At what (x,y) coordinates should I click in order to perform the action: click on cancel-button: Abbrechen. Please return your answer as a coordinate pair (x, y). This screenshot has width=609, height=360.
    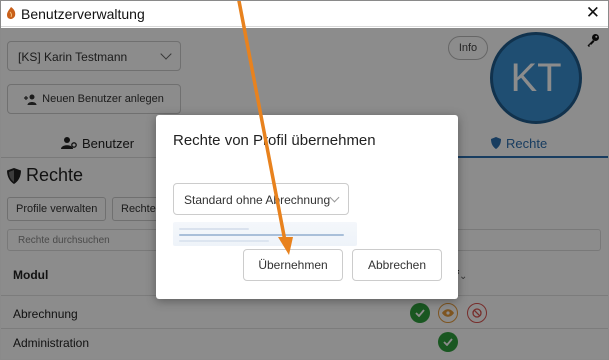
    Looking at the image, I should click on (397, 265).